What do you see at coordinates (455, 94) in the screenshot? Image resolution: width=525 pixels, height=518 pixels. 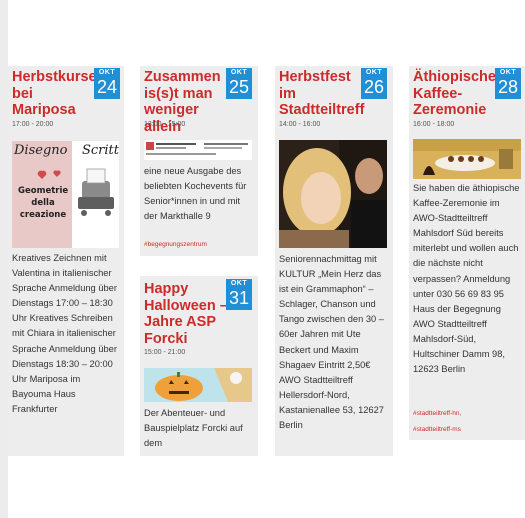 I see `event-title: Äthiopische Kaffee-Zeremonie` at bounding box center [455, 94].